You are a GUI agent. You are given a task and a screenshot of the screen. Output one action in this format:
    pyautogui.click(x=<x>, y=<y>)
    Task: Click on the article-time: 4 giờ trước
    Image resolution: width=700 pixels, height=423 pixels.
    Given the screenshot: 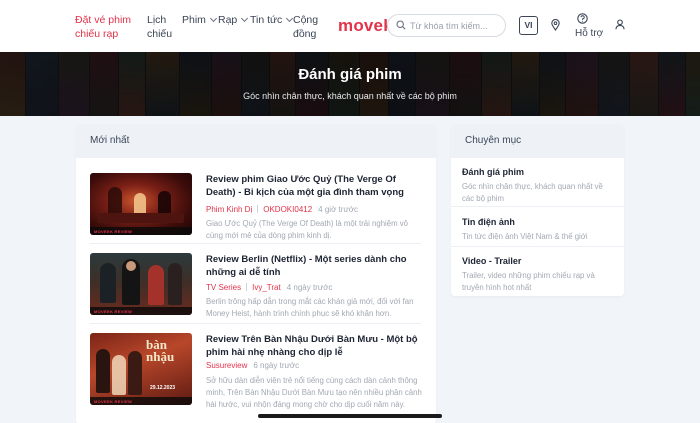 What is the action you would take?
    pyautogui.click(x=338, y=209)
    